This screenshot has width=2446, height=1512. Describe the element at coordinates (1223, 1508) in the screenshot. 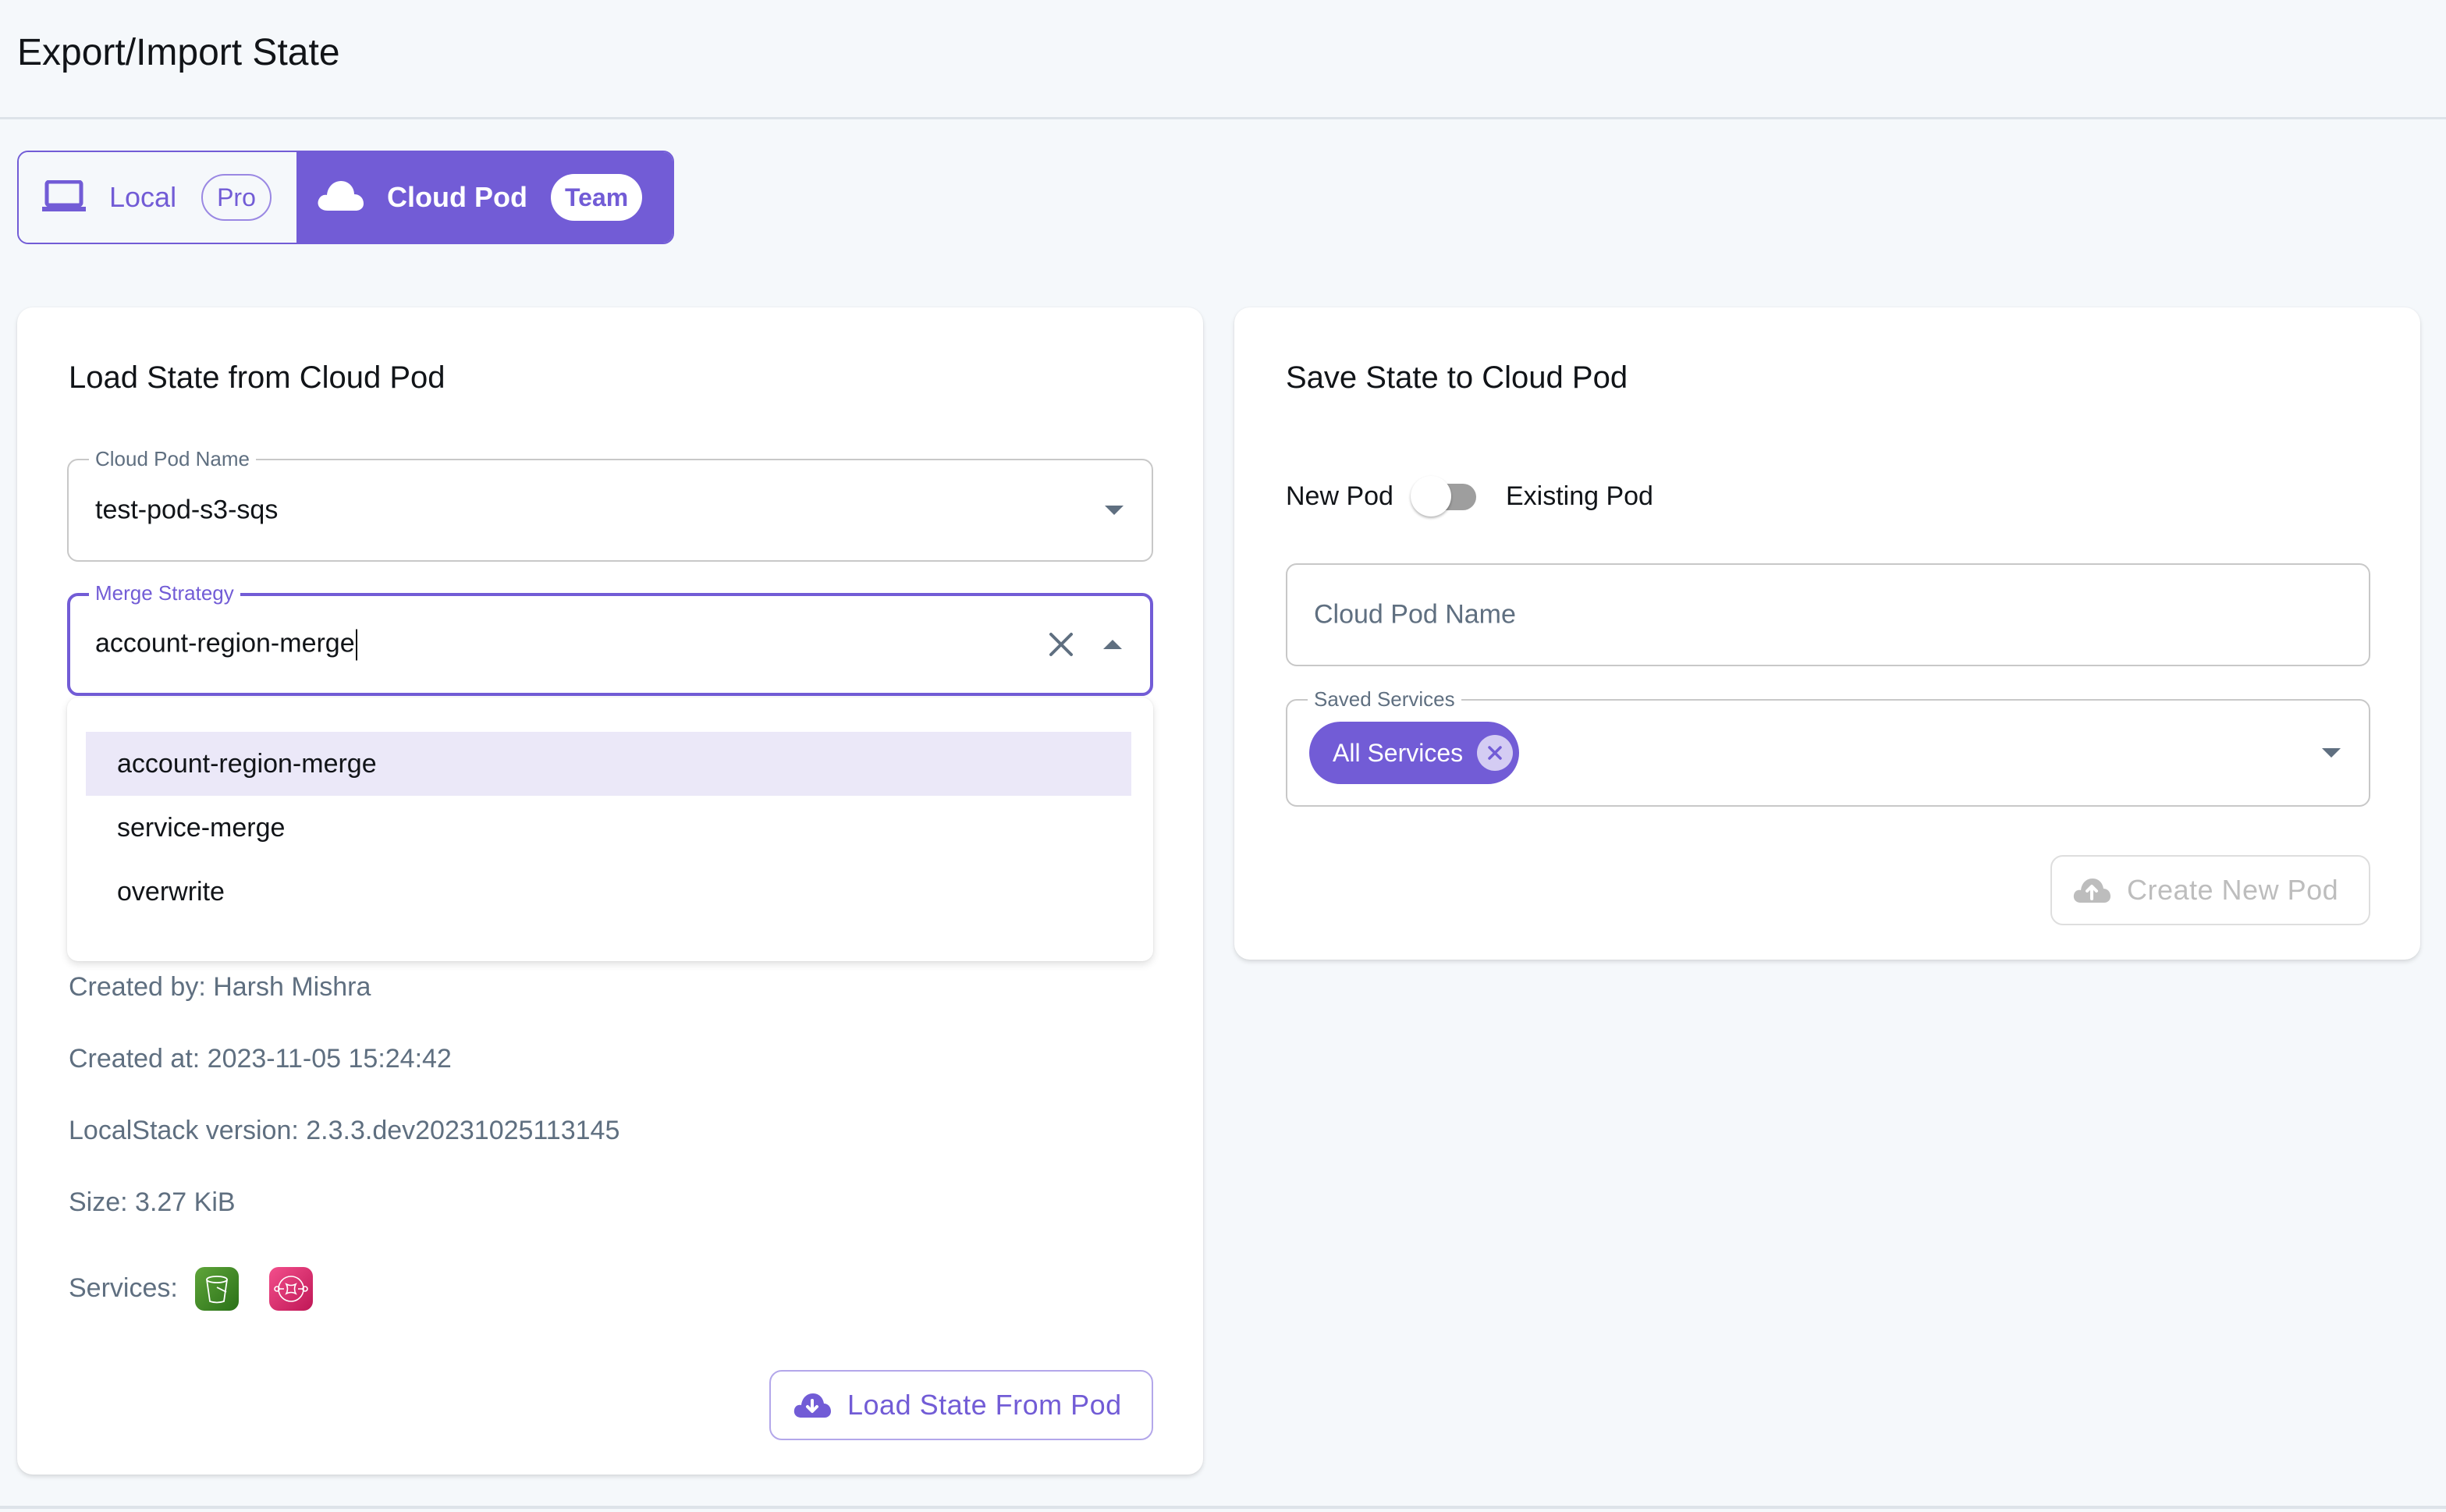

I see `footer-divider` at that location.